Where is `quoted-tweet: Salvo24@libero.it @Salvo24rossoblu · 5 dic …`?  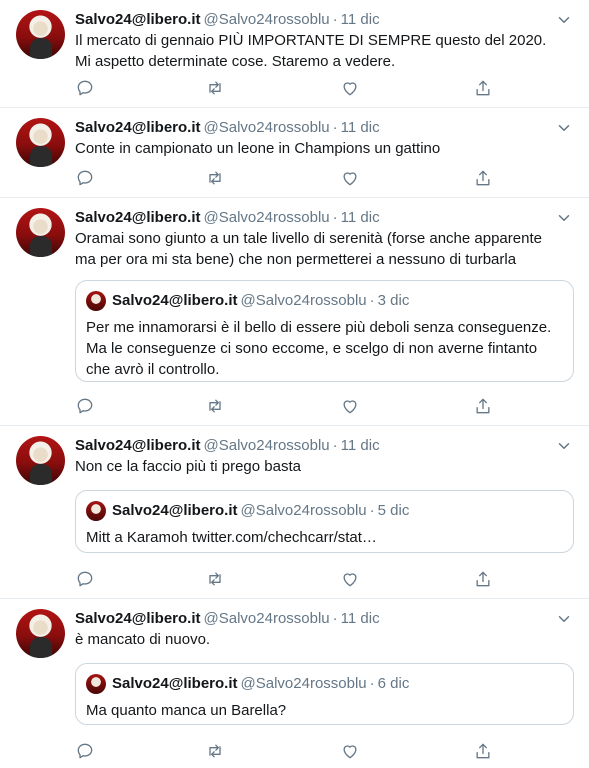 quoted-tweet: Salvo24@libero.it @Salvo24rossoblu · 5 dic … is located at coordinates (324, 521).